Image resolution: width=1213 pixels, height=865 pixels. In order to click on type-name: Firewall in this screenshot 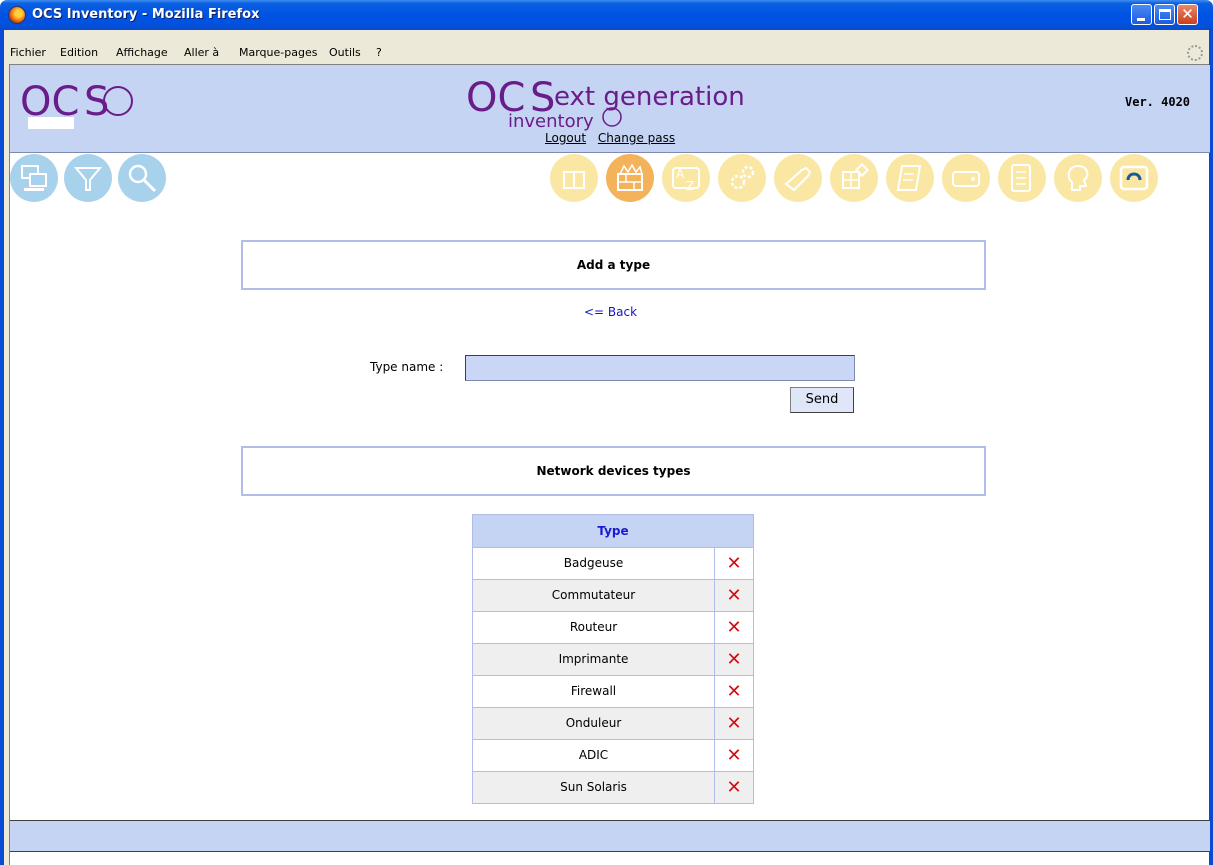, I will do `click(594, 691)`.